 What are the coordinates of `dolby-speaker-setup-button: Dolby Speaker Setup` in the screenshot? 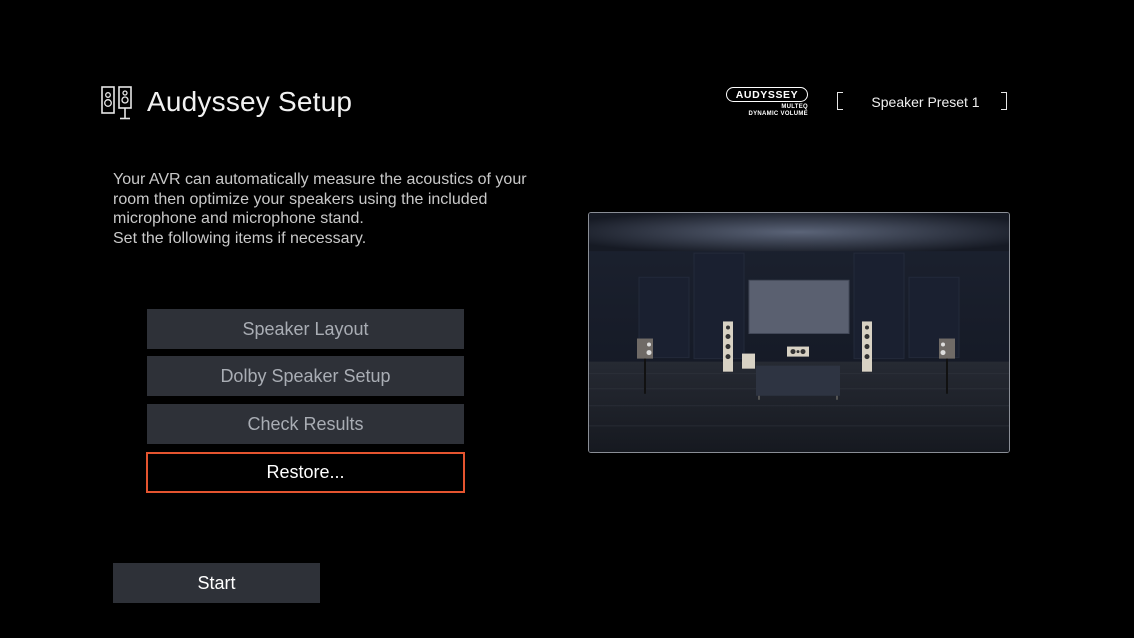 It's located at (305, 376).